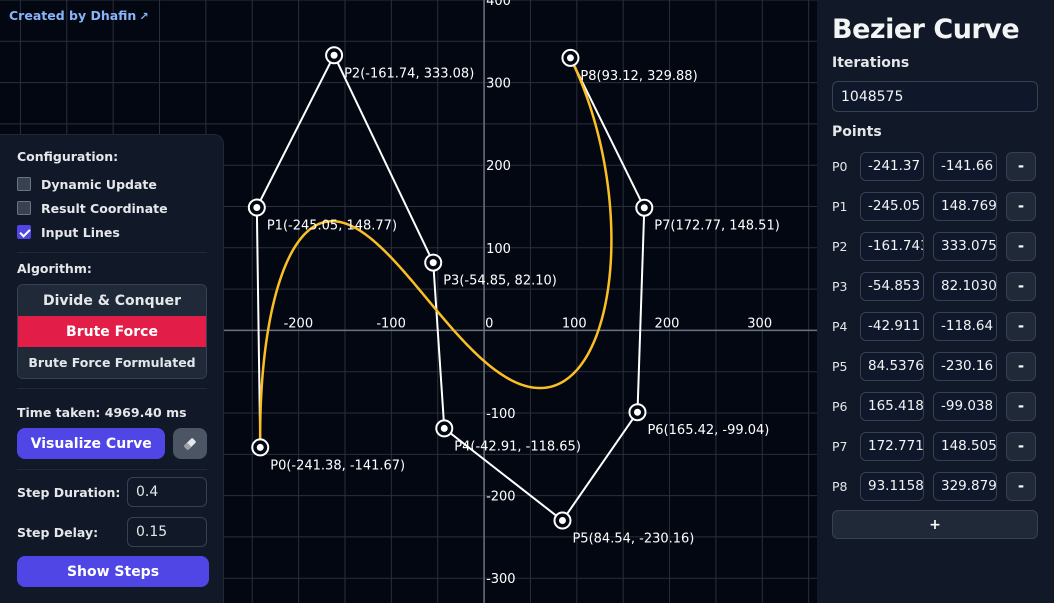 The width and height of the screenshot is (1054, 603). I want to click on x-tick-label: 200, so click(667, 323).